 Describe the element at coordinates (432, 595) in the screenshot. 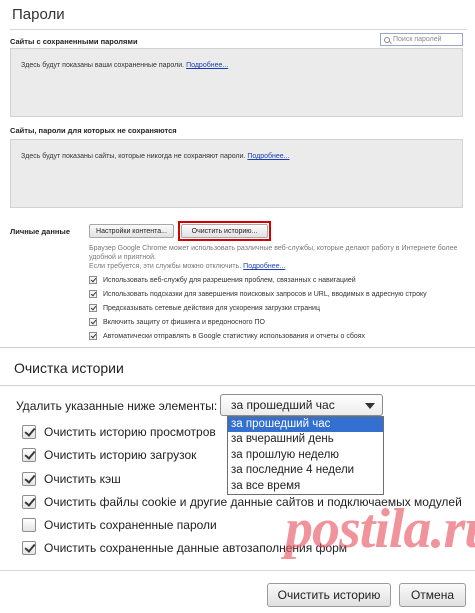

I see `cancel-button: Отмена` at that location.